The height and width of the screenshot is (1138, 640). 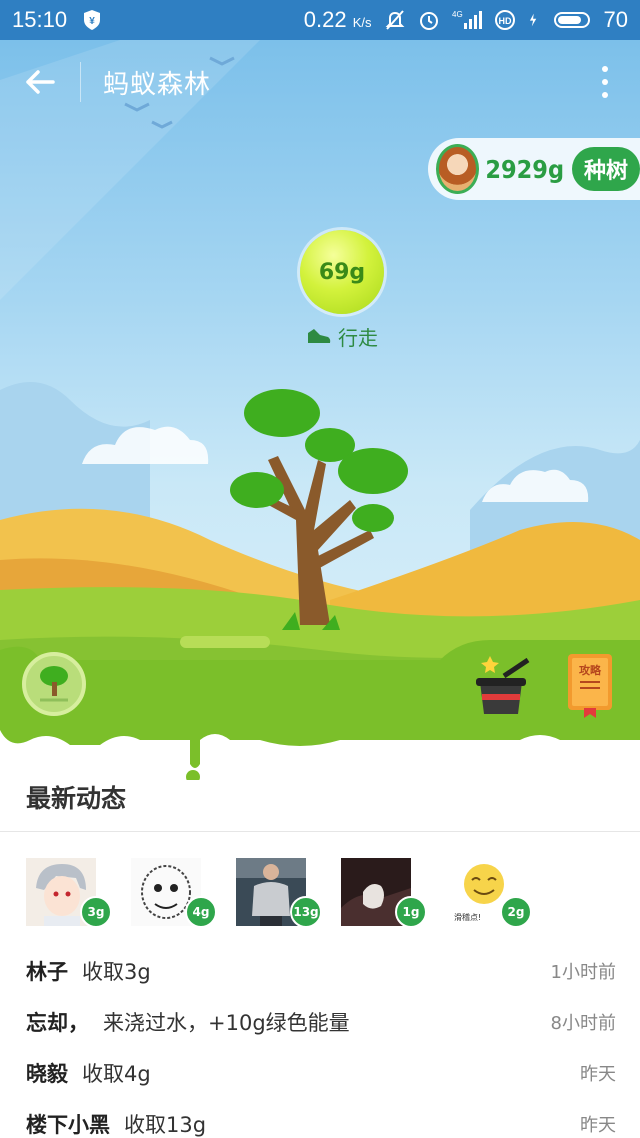 What do you see at coordinates (516, 912) in the screenshot?
I see `energy-badge: 2g` at bounding box center [516, 912].